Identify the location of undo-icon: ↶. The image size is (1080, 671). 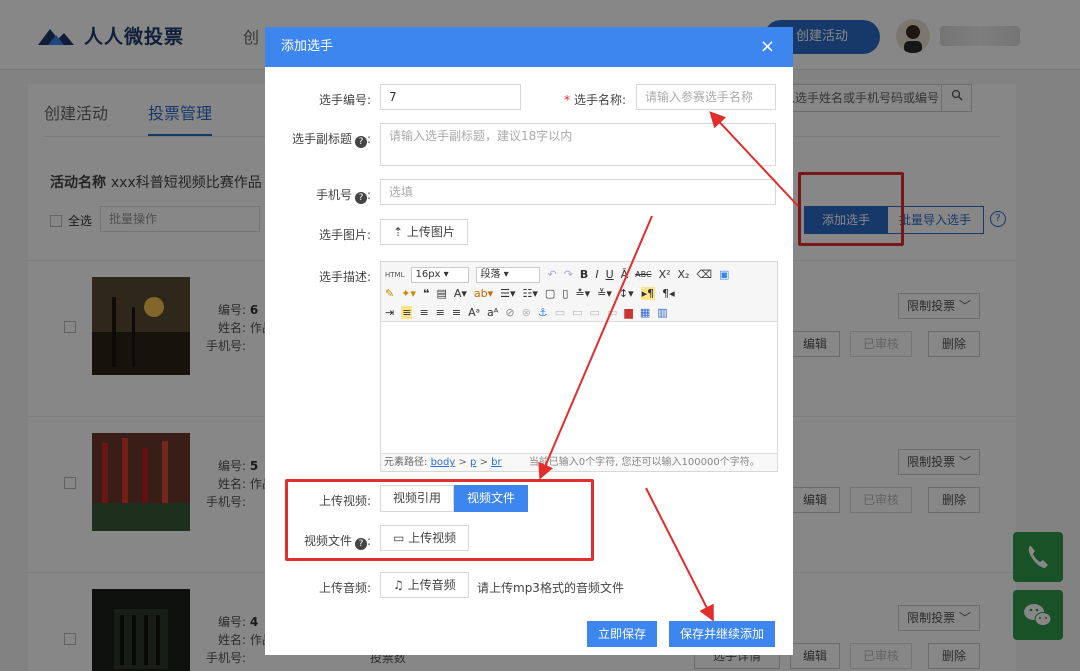
(551, 274).